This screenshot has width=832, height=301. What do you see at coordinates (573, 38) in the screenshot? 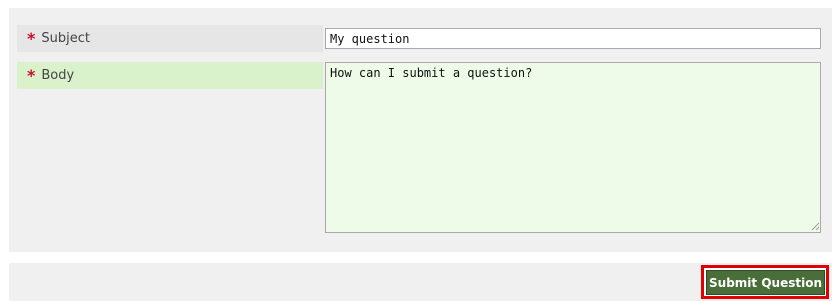
I see `subject-input` at bounding box center [573, 38].